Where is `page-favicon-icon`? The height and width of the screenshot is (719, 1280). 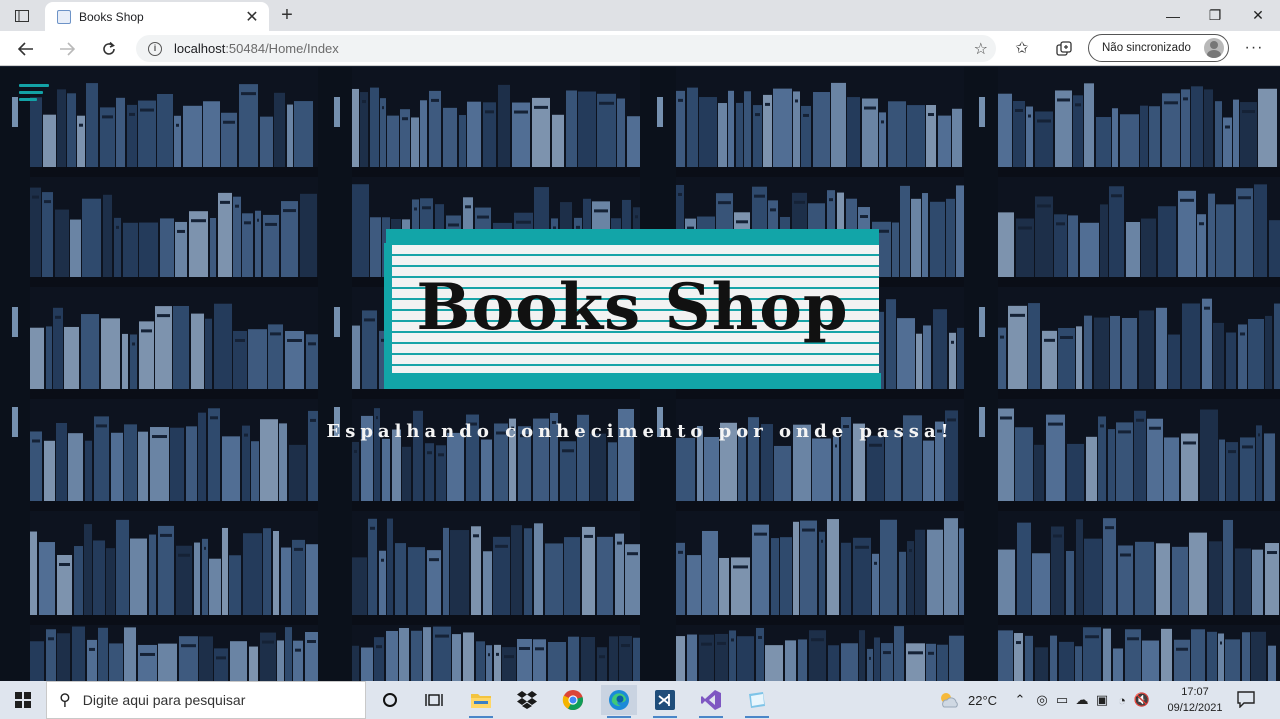
page-favicon-icon is located at coordinates (64, 16).